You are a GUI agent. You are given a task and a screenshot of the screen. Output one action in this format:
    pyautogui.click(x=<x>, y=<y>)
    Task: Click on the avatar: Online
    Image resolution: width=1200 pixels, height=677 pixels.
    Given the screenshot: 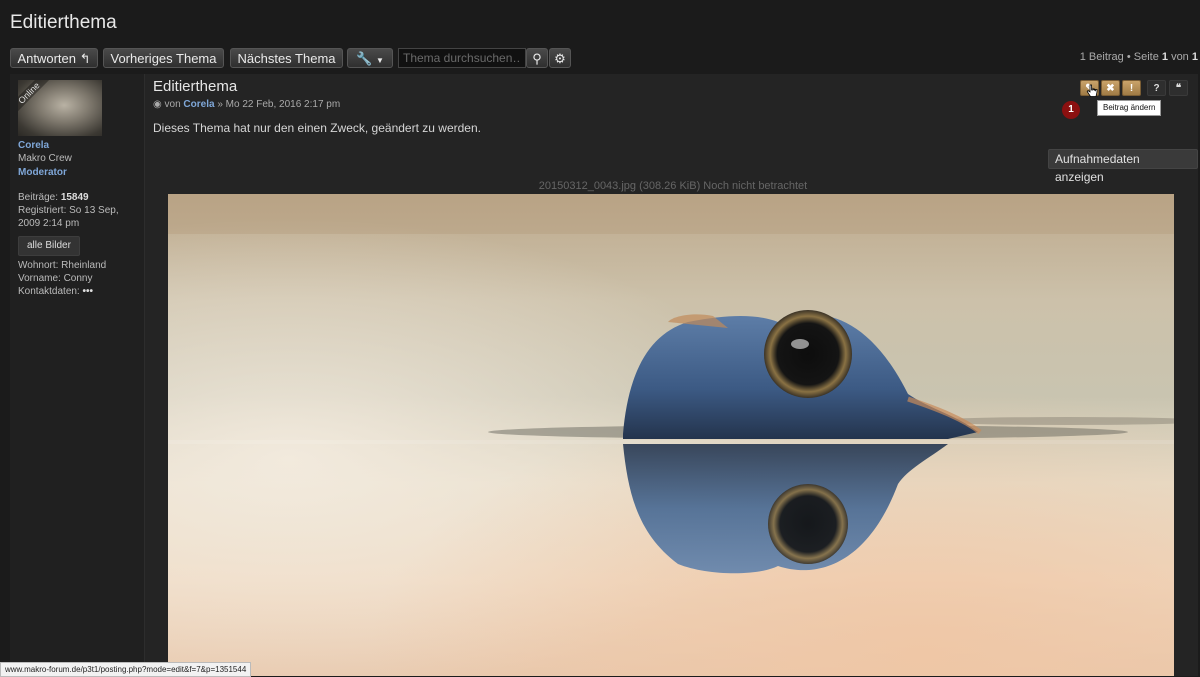 What is the action you would take?
    pyautogui.click(x=60, y=108)
    